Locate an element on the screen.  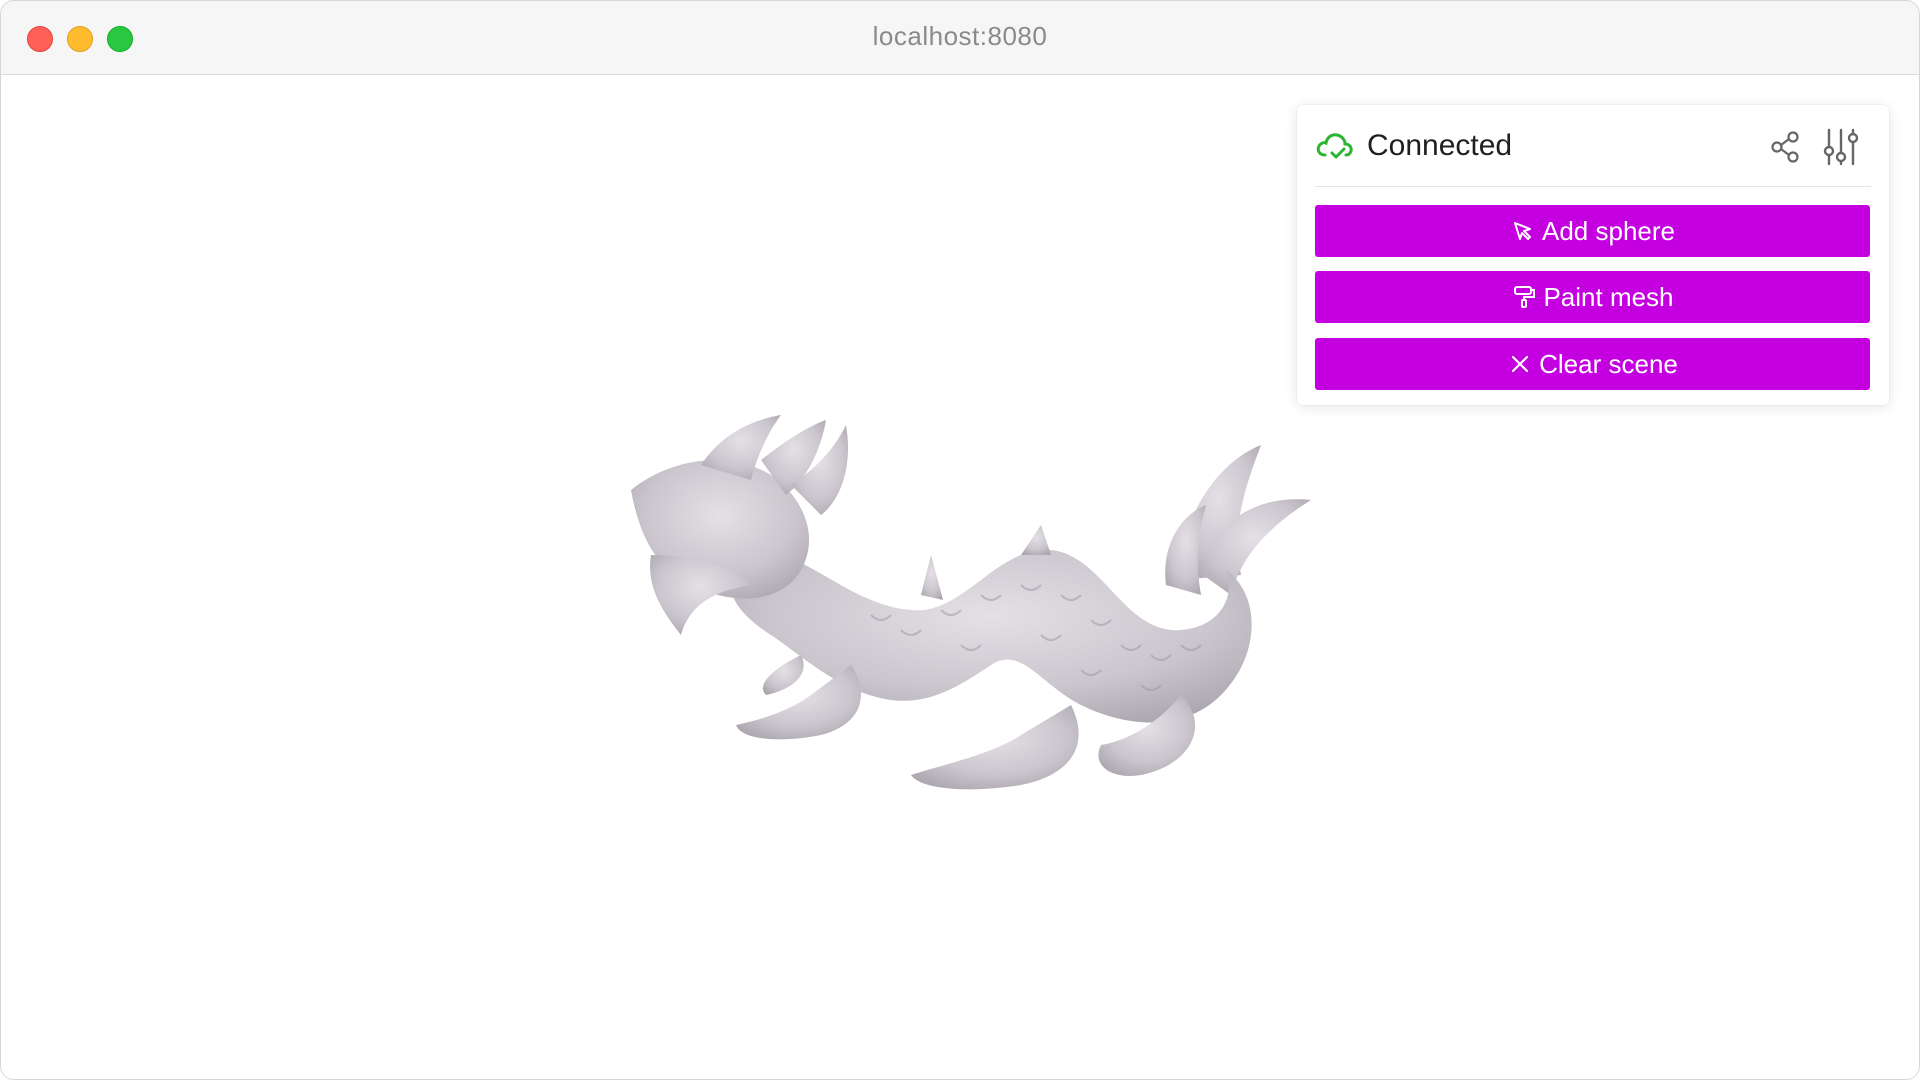
add-sphere-label: Add sphere is located at coordinates (1608, 230).